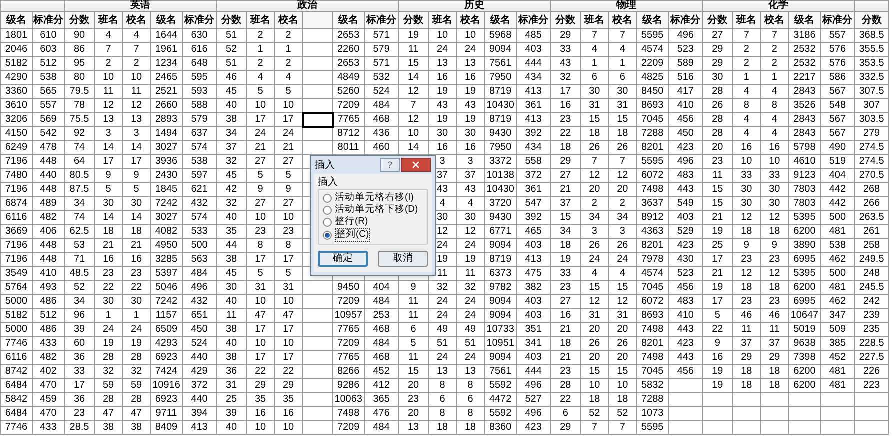 The image size is (894, 440). Describe the element at coordinates (871, 147) in the screenshot. I see `table-cell: 274.5` at that location.